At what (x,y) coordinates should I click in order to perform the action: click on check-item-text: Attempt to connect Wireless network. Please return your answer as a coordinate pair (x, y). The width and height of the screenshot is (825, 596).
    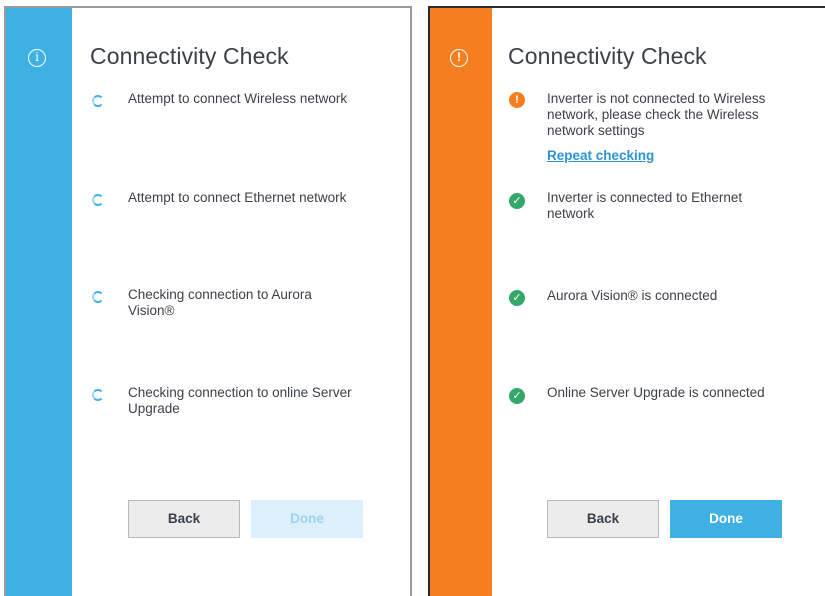
    Looking at the image, I should click on (238, 98).